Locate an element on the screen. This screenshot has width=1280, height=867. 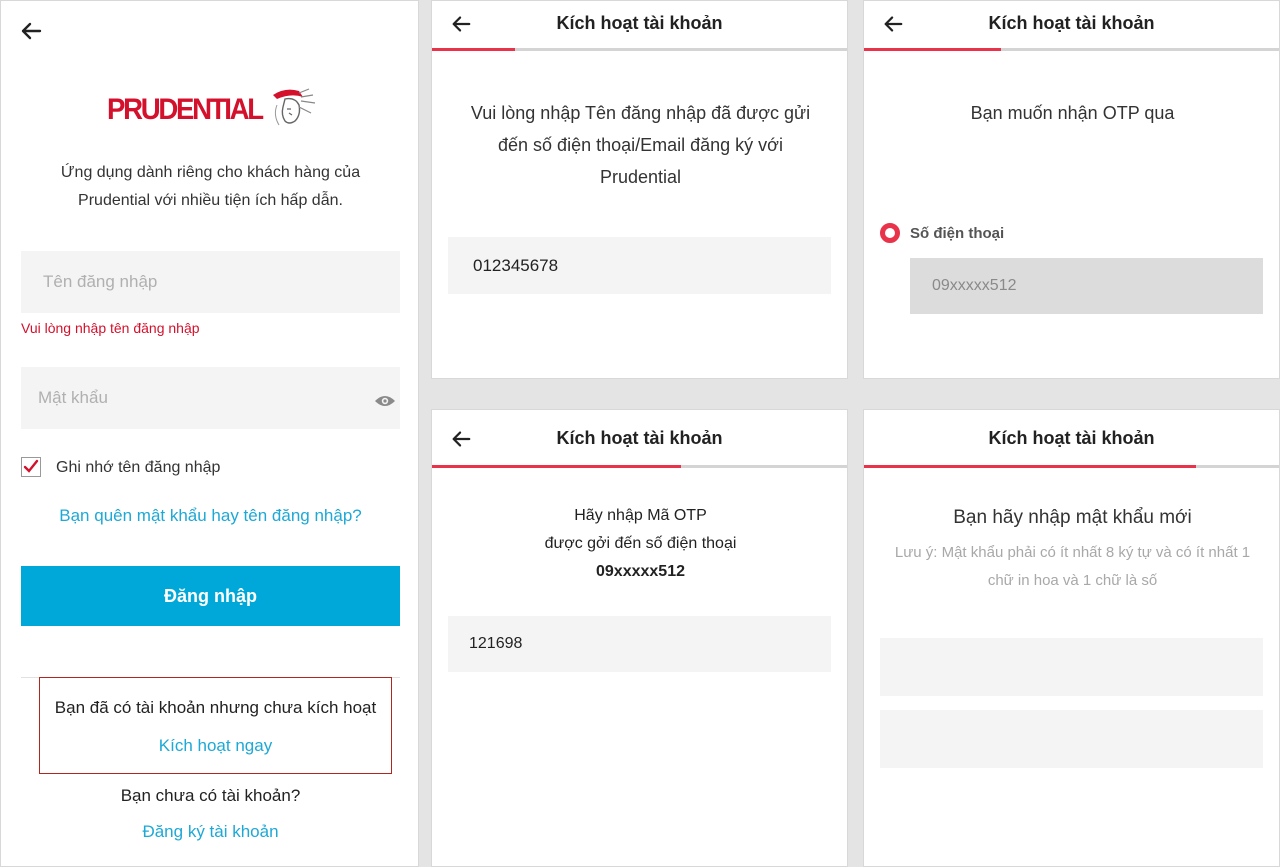
intro-line-2: Prudential với nhiều tiện ích hấp dẫn. is located at coordinates (210, 200).